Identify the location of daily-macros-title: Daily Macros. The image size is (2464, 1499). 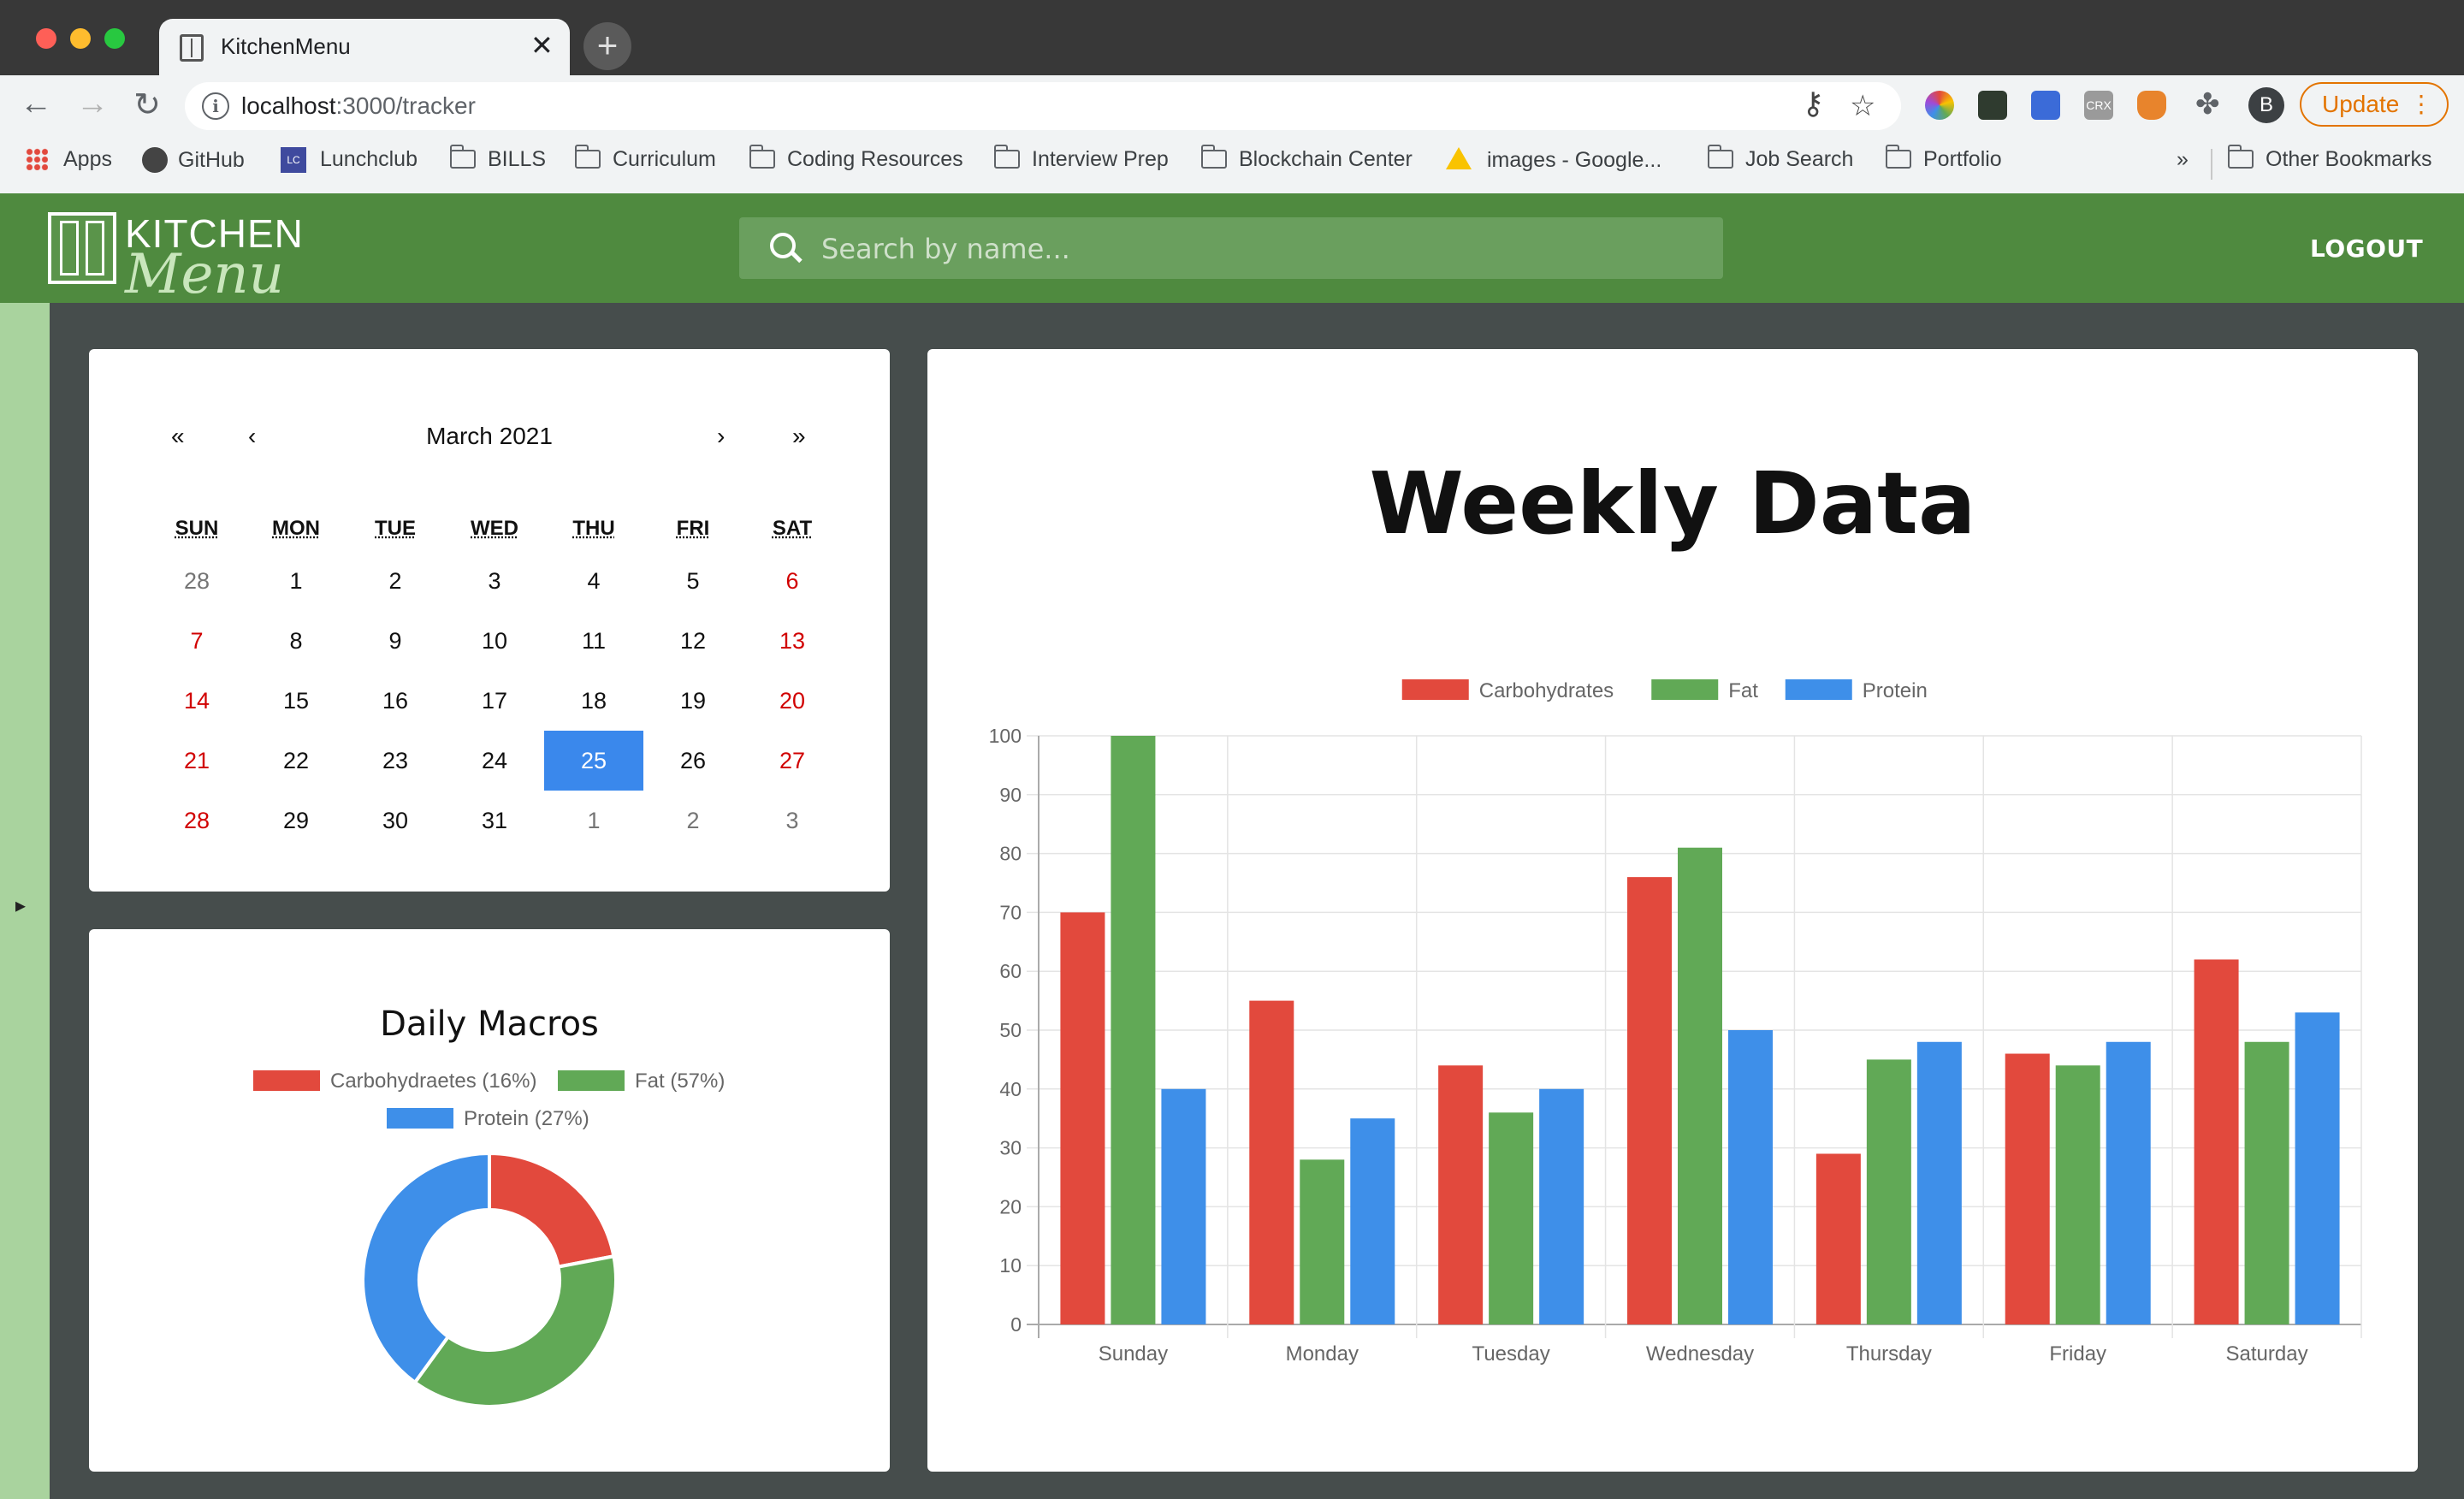
(489, 1024).